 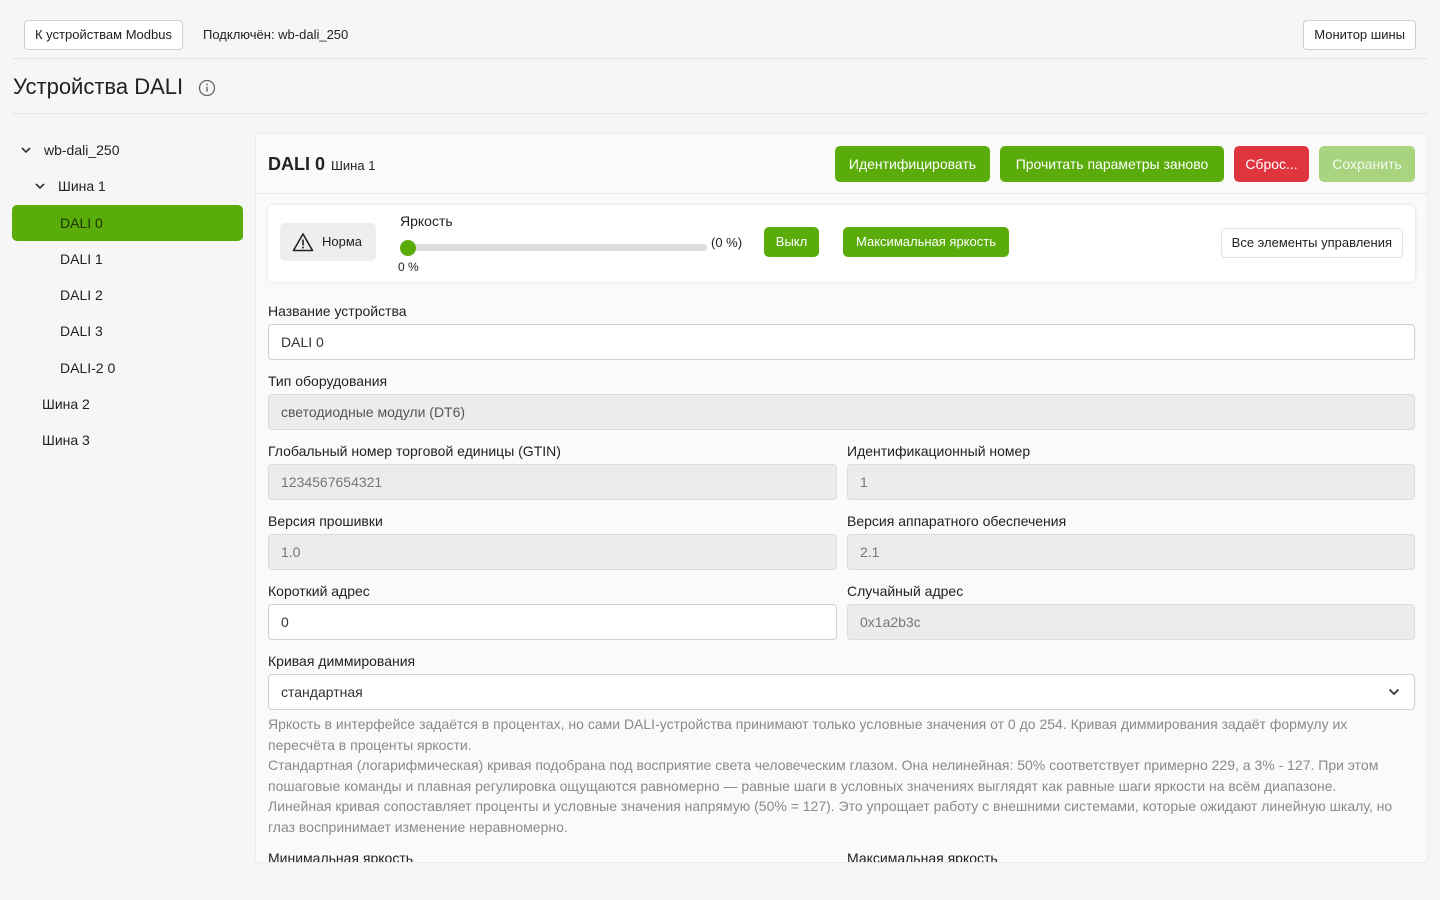 What do you see at coordinates (319, 591) in the screenshot?
I see `short-address-label: Короткий адрес` at bounding box center [319, 591].